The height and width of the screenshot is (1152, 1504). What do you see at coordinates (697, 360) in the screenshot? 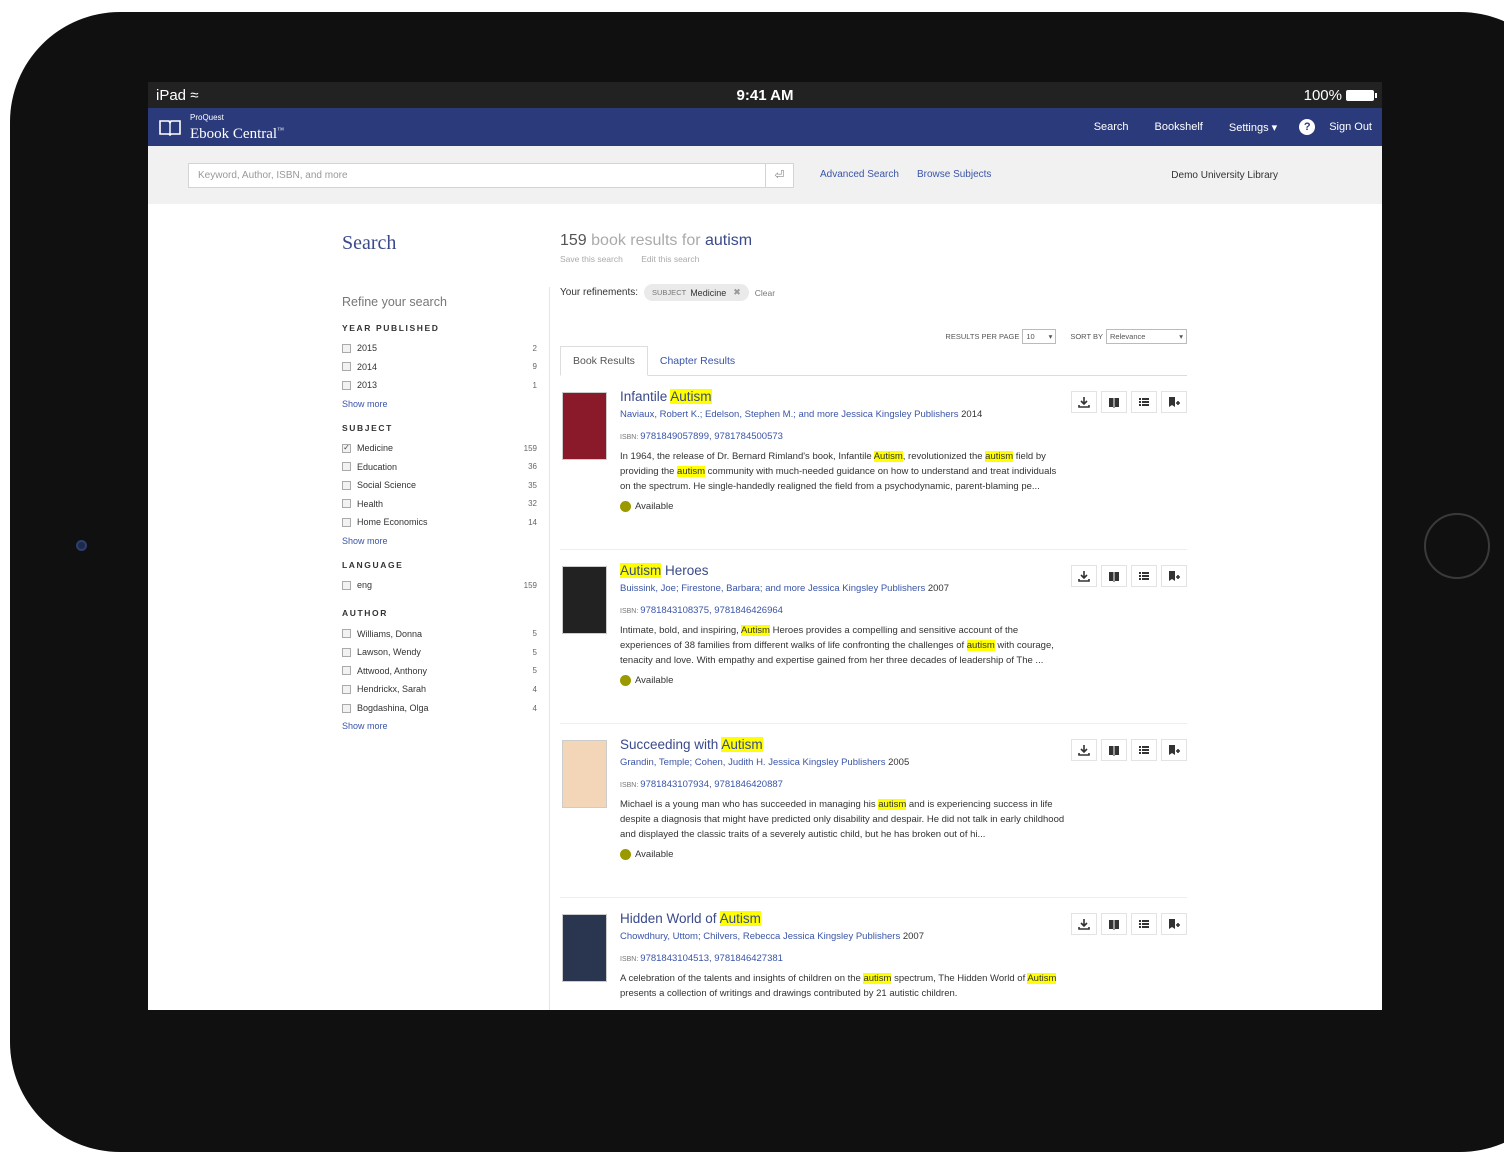
I see `tab-chapter-results: Chapter Results` at bounding box center [697, 360].